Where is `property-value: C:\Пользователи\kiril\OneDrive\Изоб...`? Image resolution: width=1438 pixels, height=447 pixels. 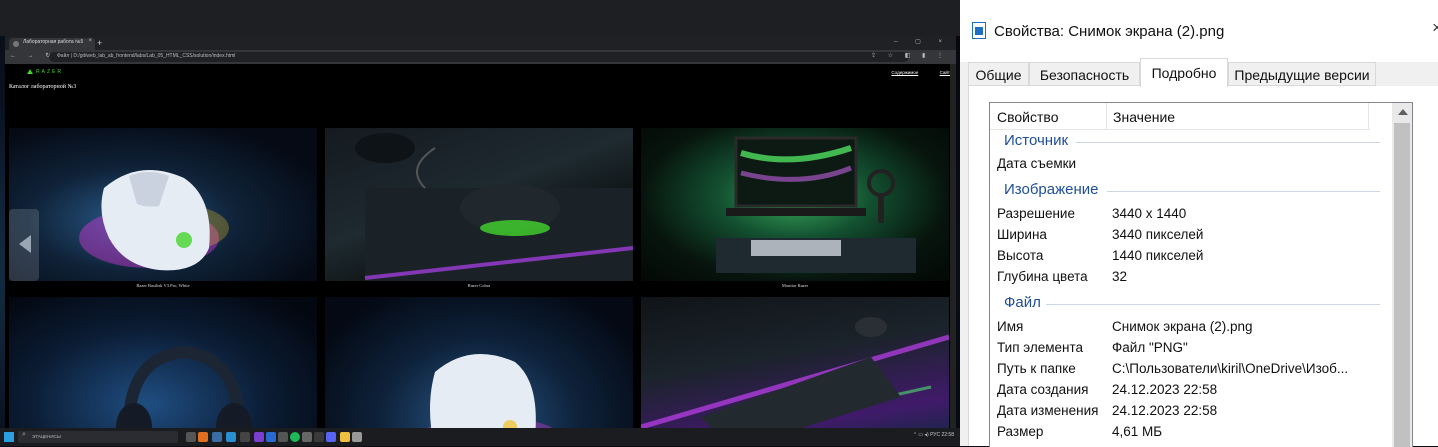 property-value: C:\Пользователи\kiril\OneDrive\Изоб... is located at coordinates (1230, 368).